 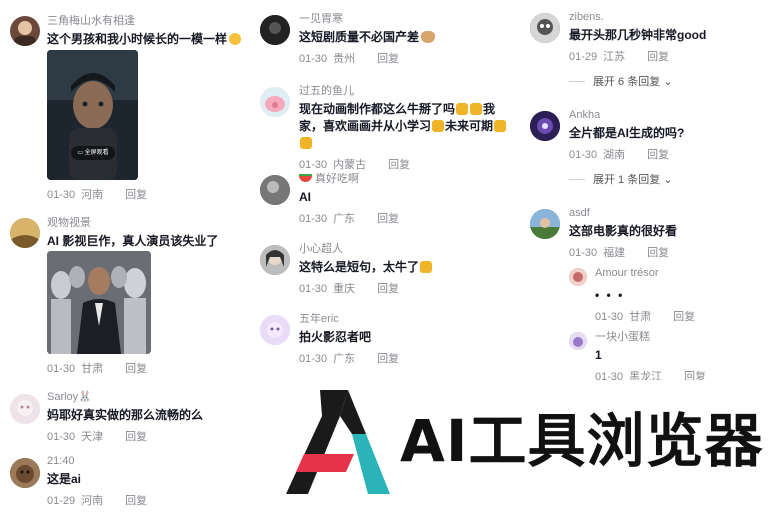 I want to click on username: 三角梅山水有相逢, so click(x=146, y=21).